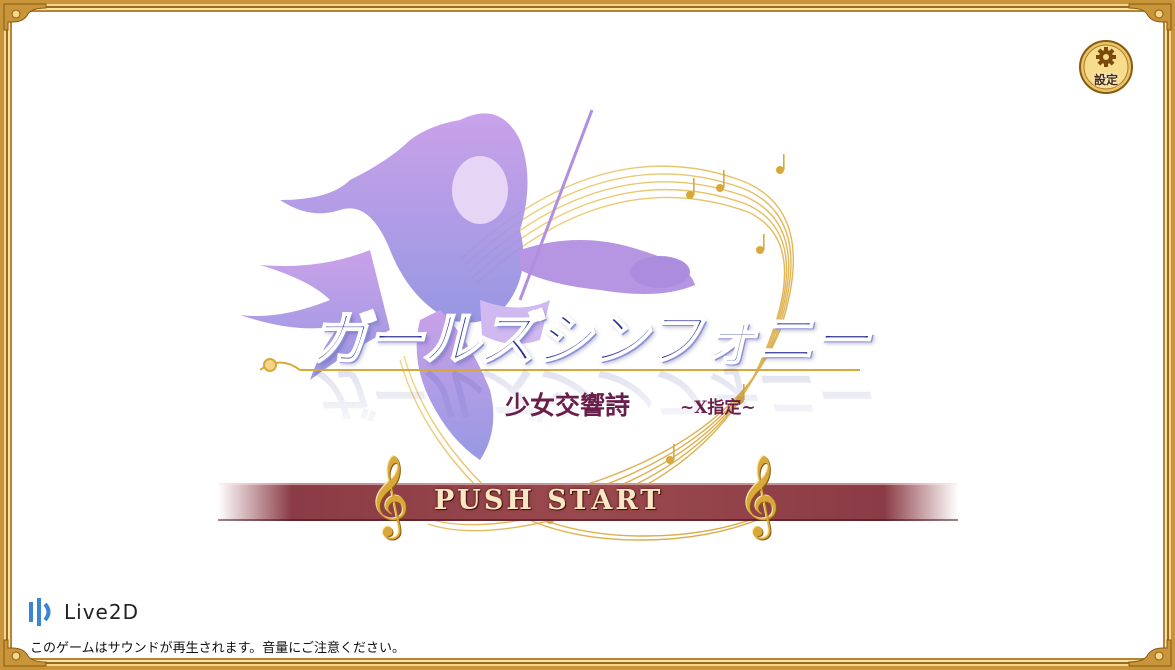  What do you see at coordinates (218, 648) in the screenshot?
I see `sound-notice: このゲームはサウンドが再生されます。音量にご注意ください。` at bounding box center [218, 648].